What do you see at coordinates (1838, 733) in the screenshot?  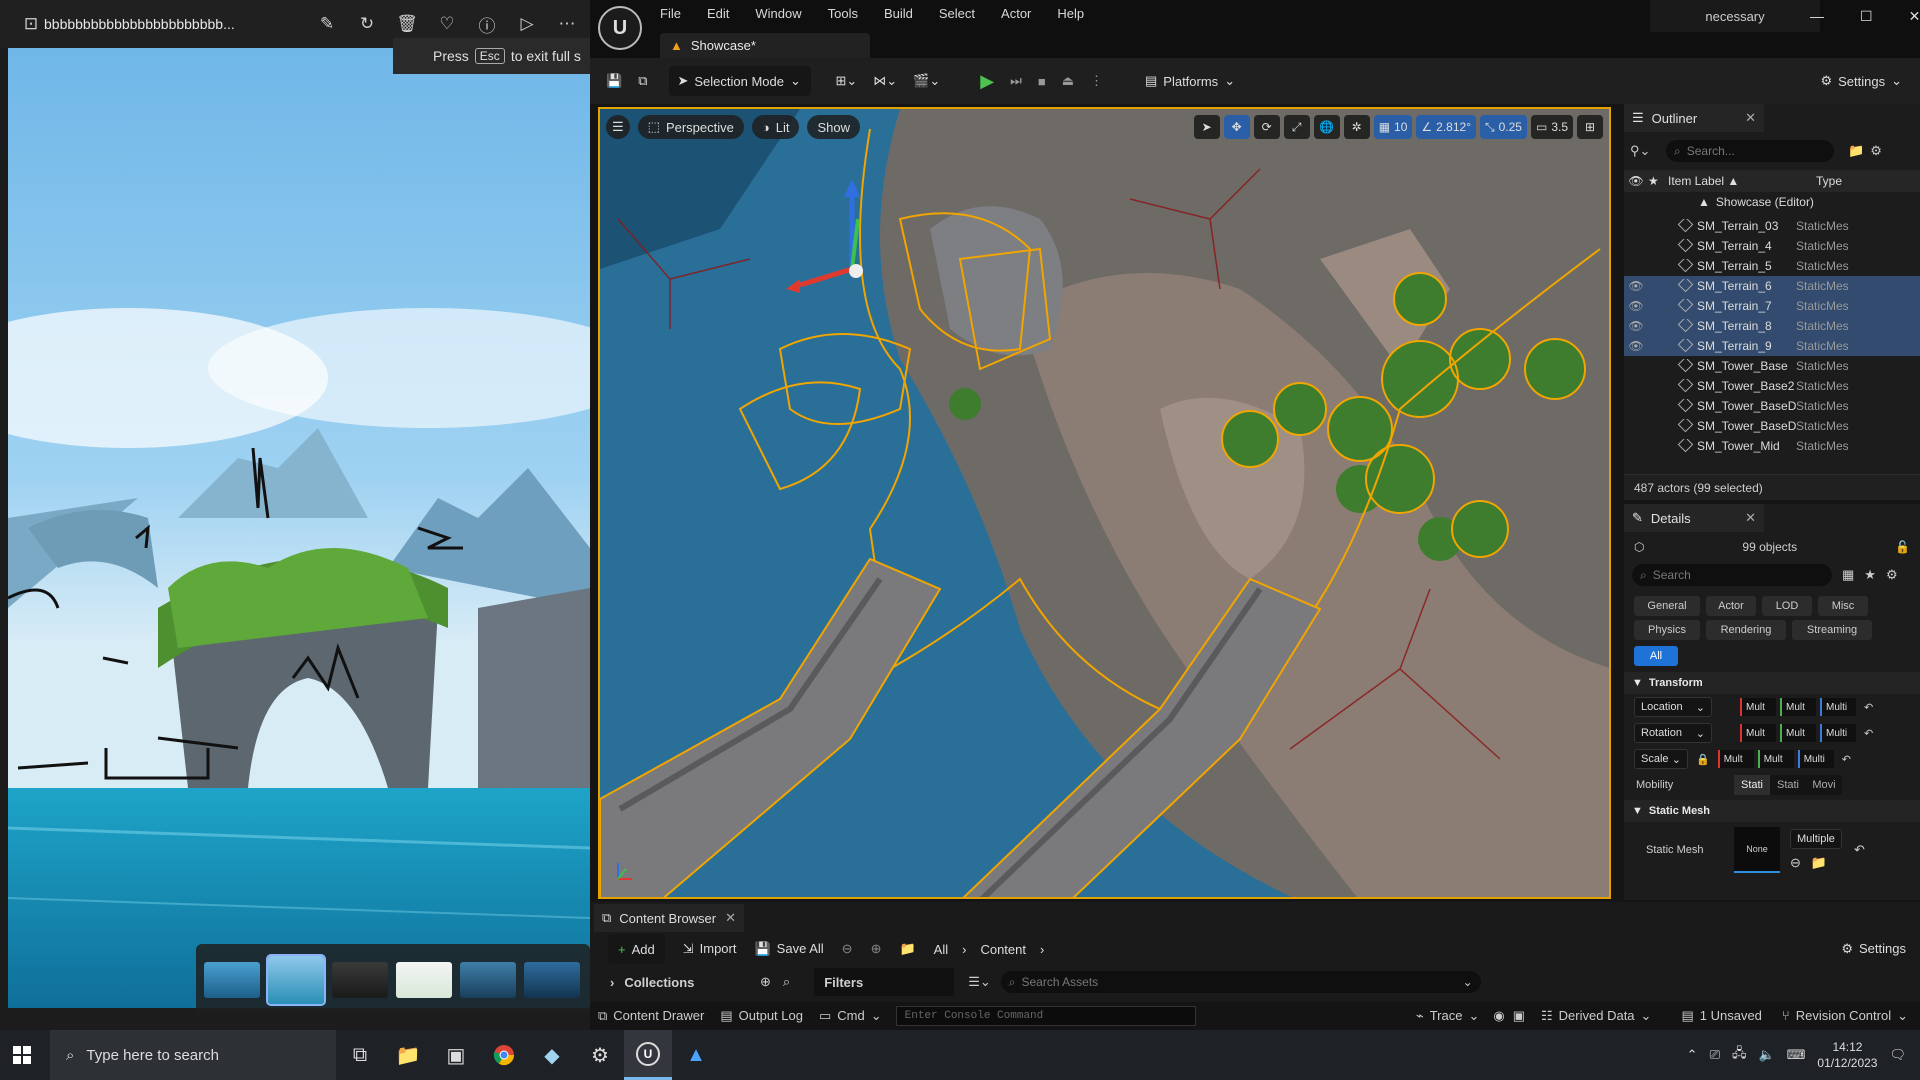 I see `rotation-z-field: Multi` at bounding box center [1838, 733].